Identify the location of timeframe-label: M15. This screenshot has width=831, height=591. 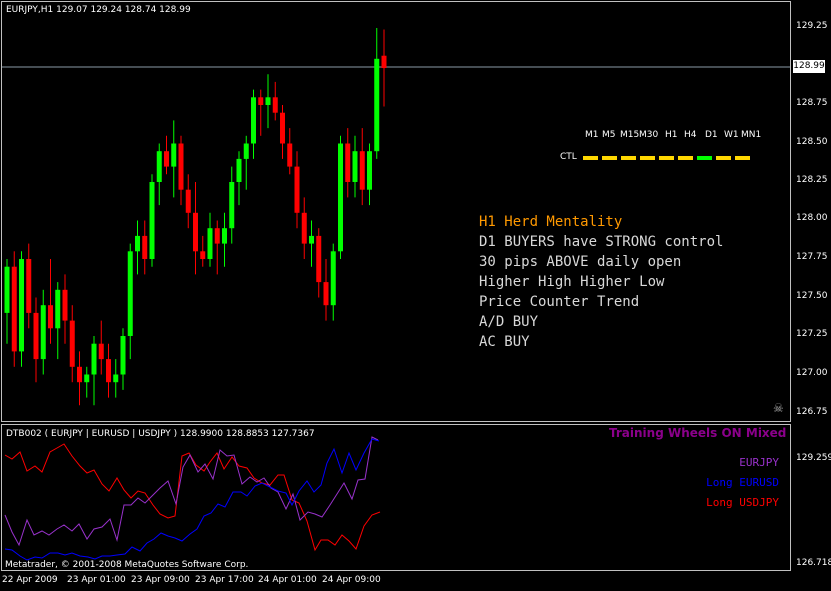
(630, 135).